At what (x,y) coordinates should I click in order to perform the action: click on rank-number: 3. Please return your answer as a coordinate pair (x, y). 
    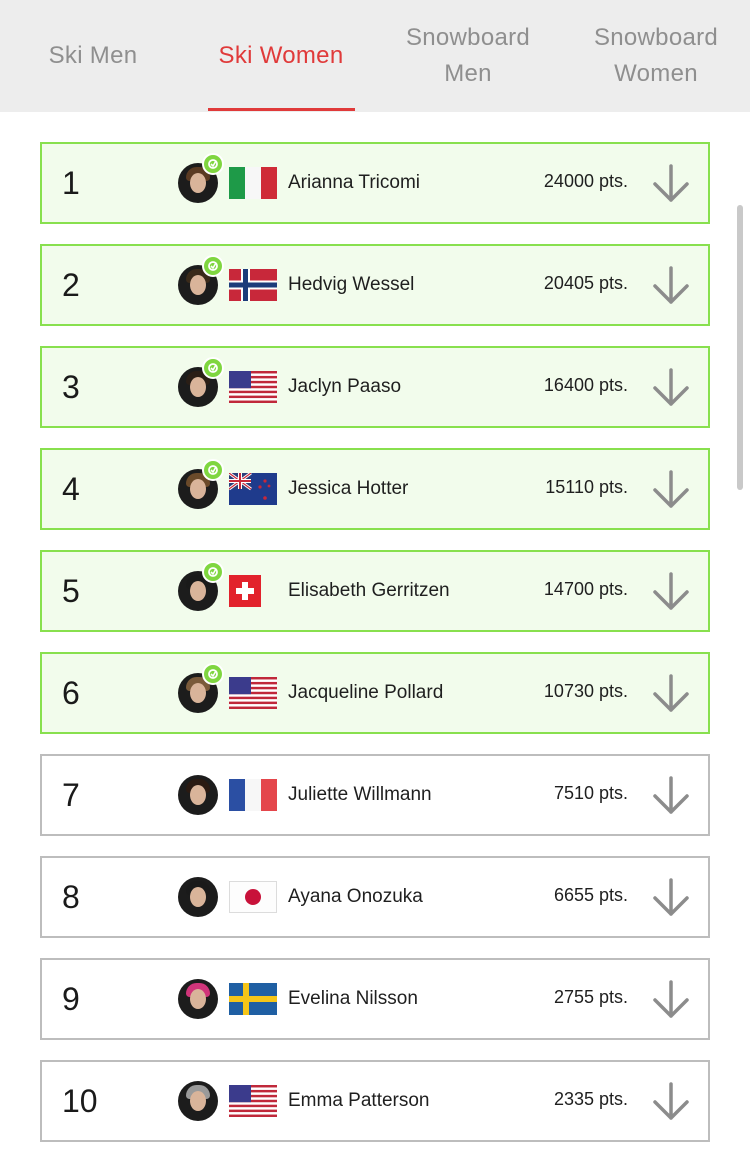
    Looking at the image, I should click on (71, 386).